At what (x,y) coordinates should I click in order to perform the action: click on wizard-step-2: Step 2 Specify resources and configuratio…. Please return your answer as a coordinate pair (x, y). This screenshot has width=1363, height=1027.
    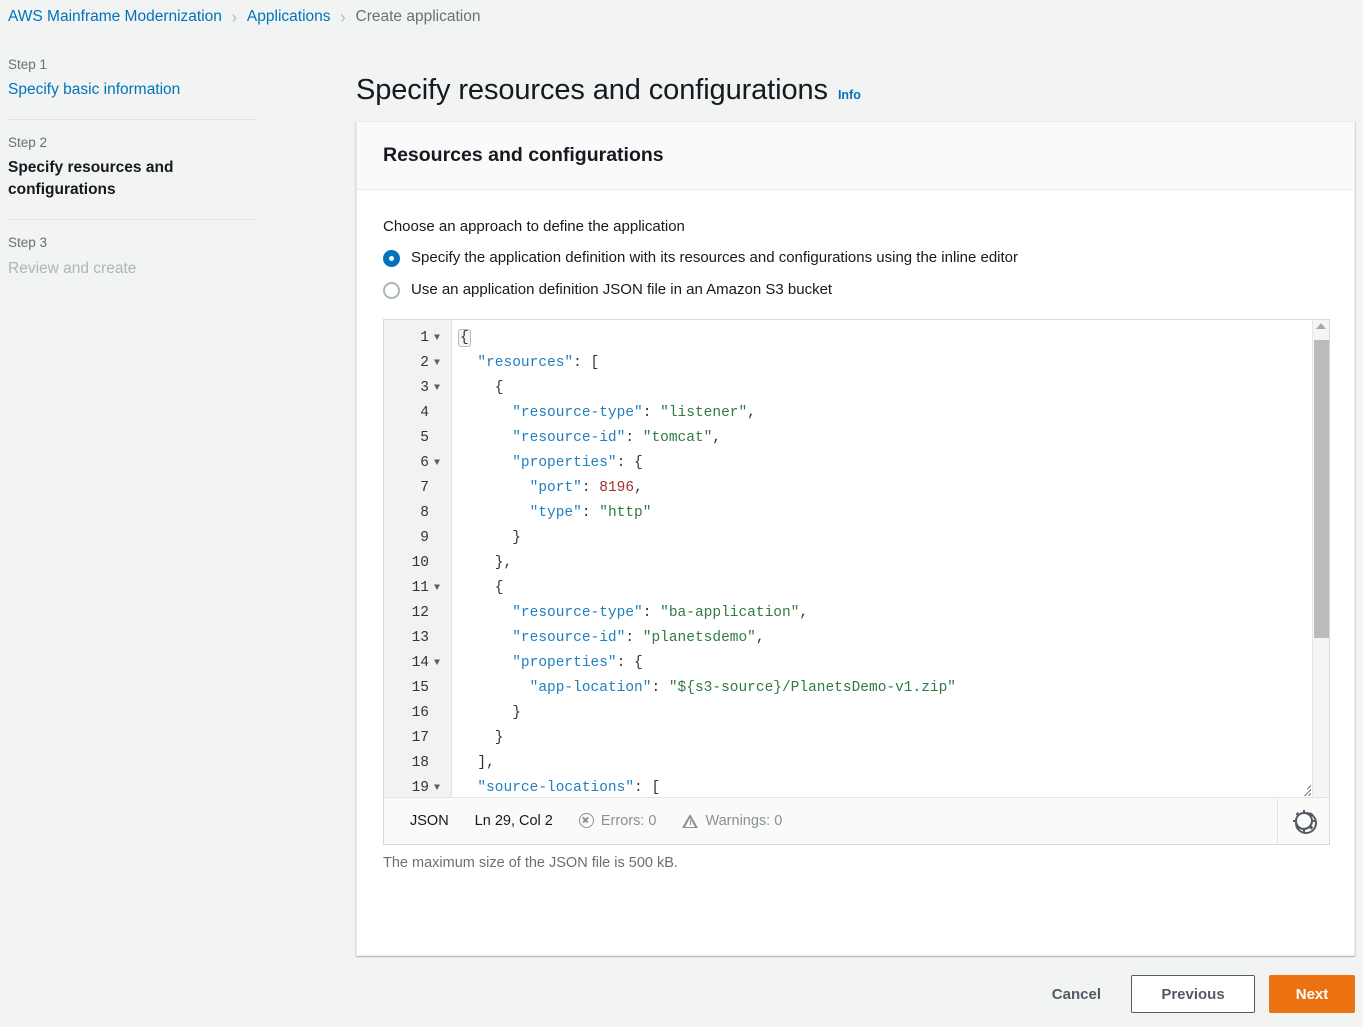
    Looking at the image, I should click on (132, 169).